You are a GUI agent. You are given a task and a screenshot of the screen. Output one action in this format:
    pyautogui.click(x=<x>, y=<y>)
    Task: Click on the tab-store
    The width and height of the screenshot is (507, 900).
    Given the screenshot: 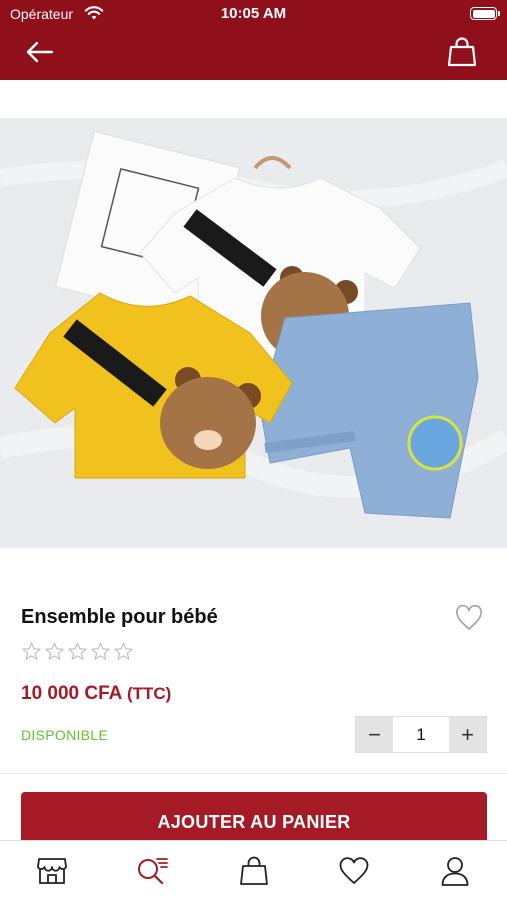 What is the action you would take?
    pyautogui.click(x=52, y=871)
    